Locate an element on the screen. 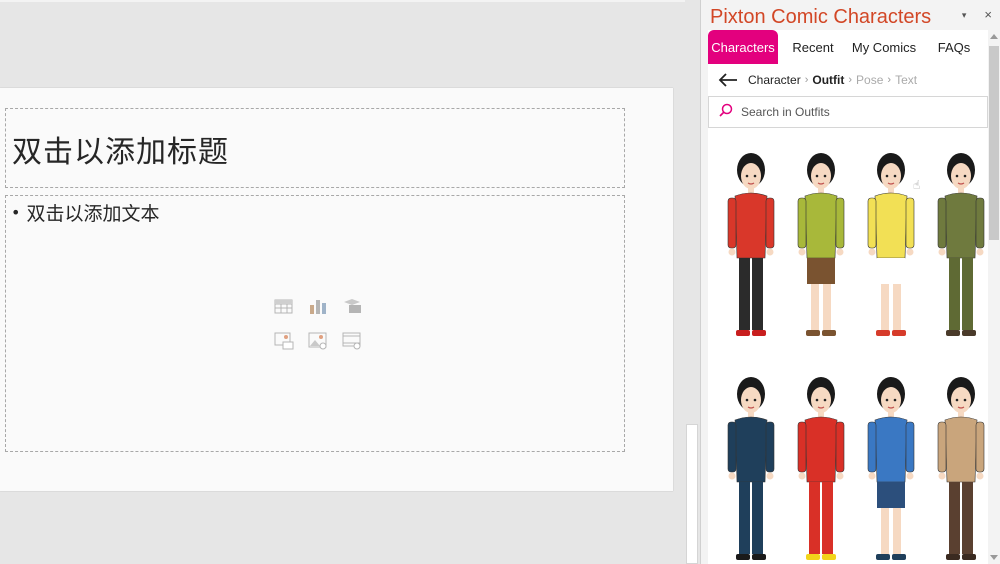  scroll-up-icon is located at coordinates (994, 36).